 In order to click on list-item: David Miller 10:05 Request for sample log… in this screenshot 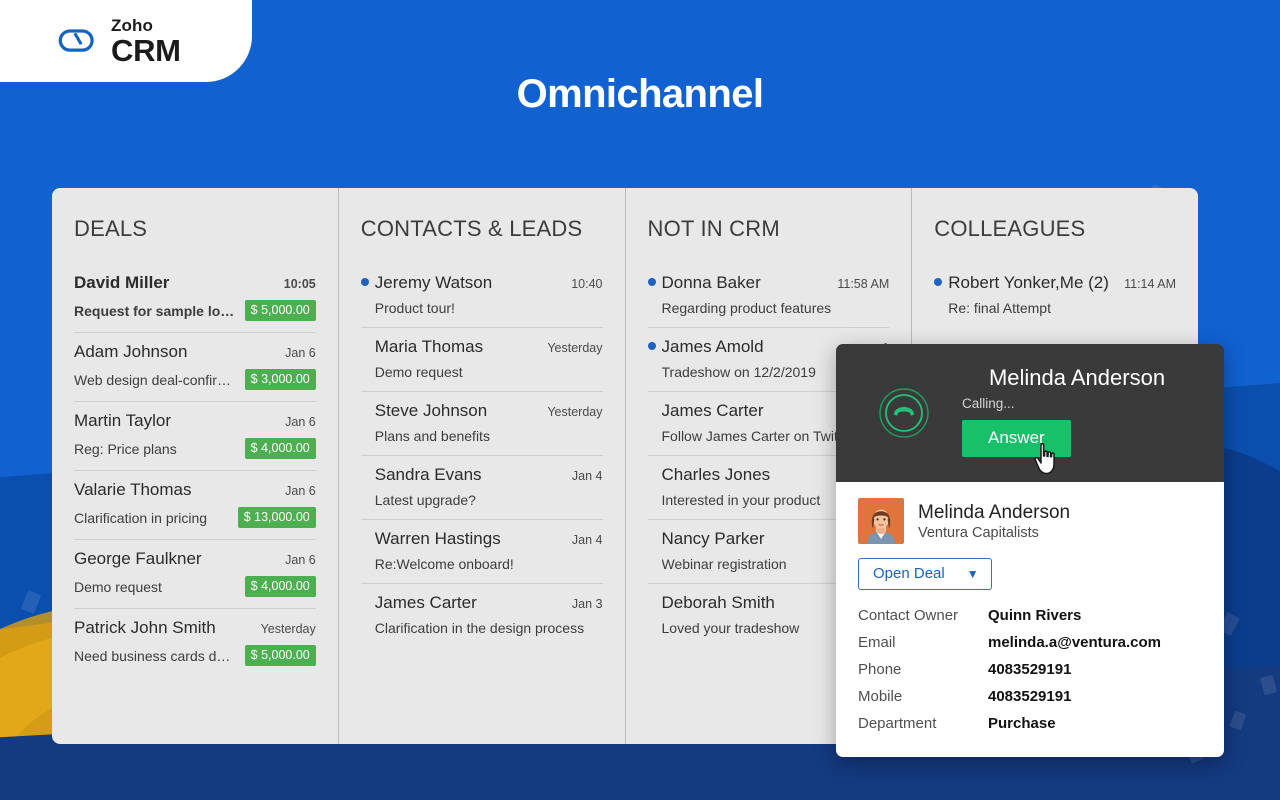, I will do `click(195, 298)`.